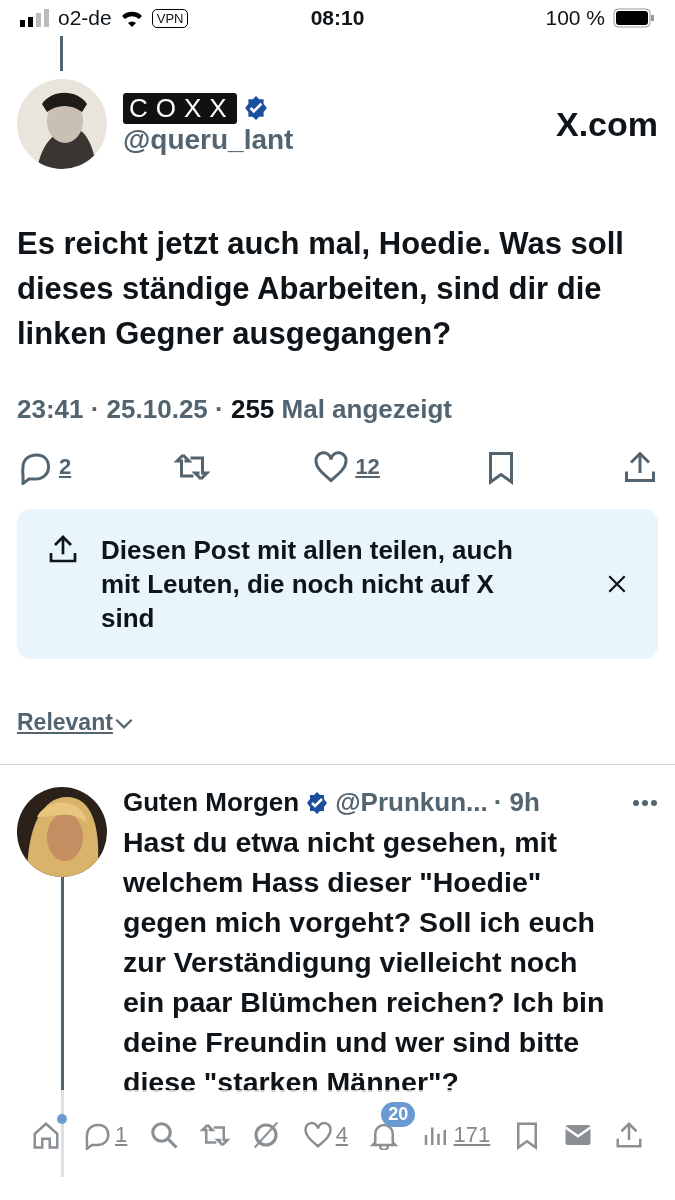  What do you see at coordinates (472, 1135) in the screenshot?
I see `action-count: 171` at bounding box center [472, 1135].